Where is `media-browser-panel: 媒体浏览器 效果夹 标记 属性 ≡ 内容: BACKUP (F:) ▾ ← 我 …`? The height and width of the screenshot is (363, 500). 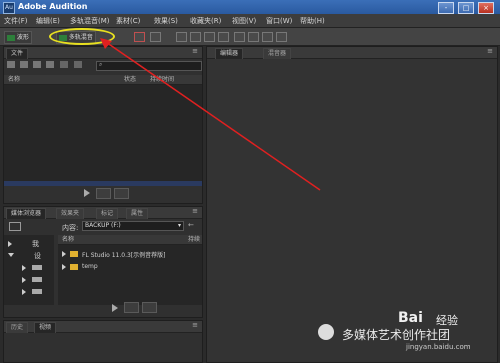 media-browser-panel: 媒体浏览器 效果夹 标记 属性 ≡ 内容: BACKUP (F:) ▾ ← 我 … is located at coordinates (103, 262).